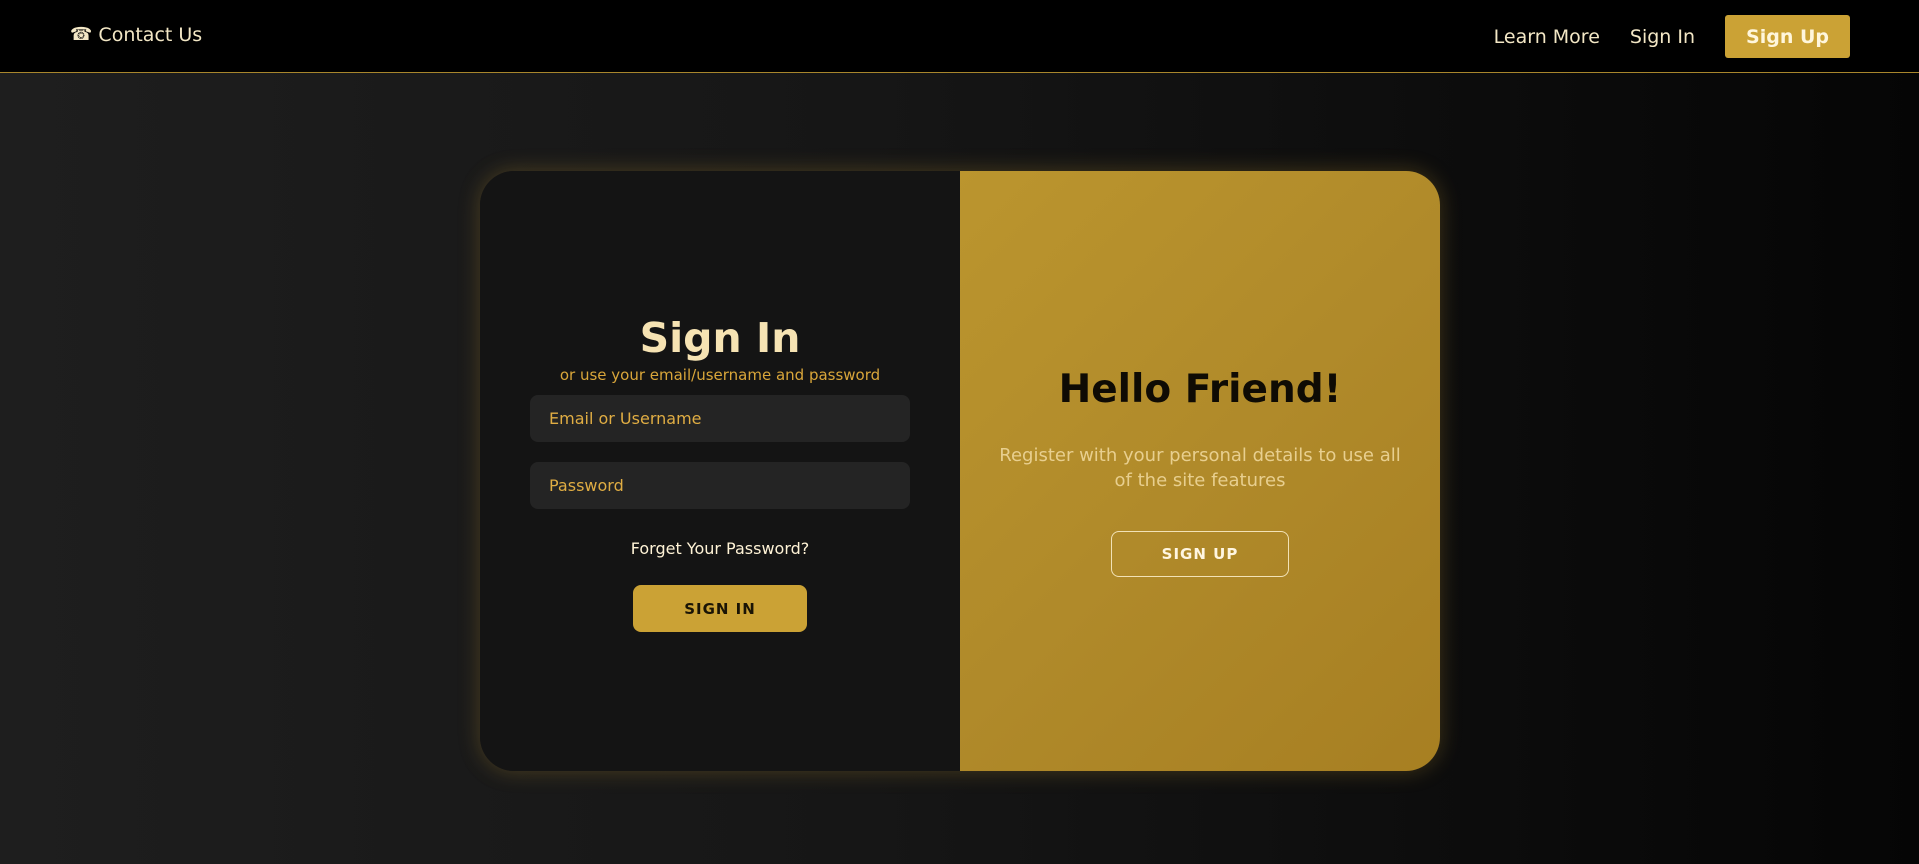 This screenshot has width=1919, height=864. What do you see at coordinates (81, 34) in the screenshot?
I see `phone-icon: ☎` at bounding box center [81, 34].